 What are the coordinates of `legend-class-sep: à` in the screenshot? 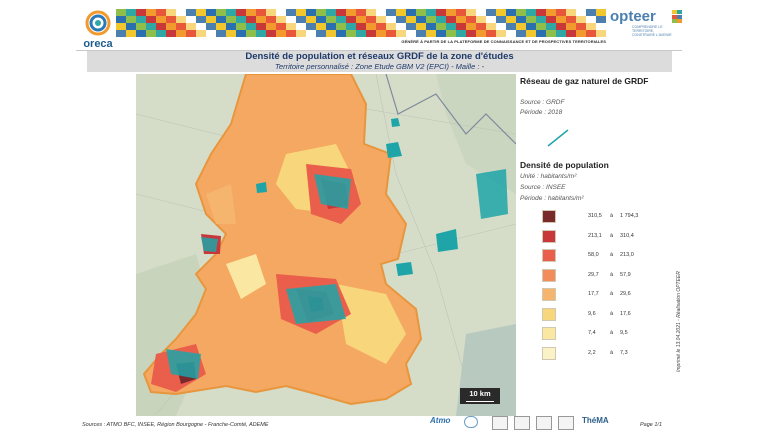 It's located at (612, 235).